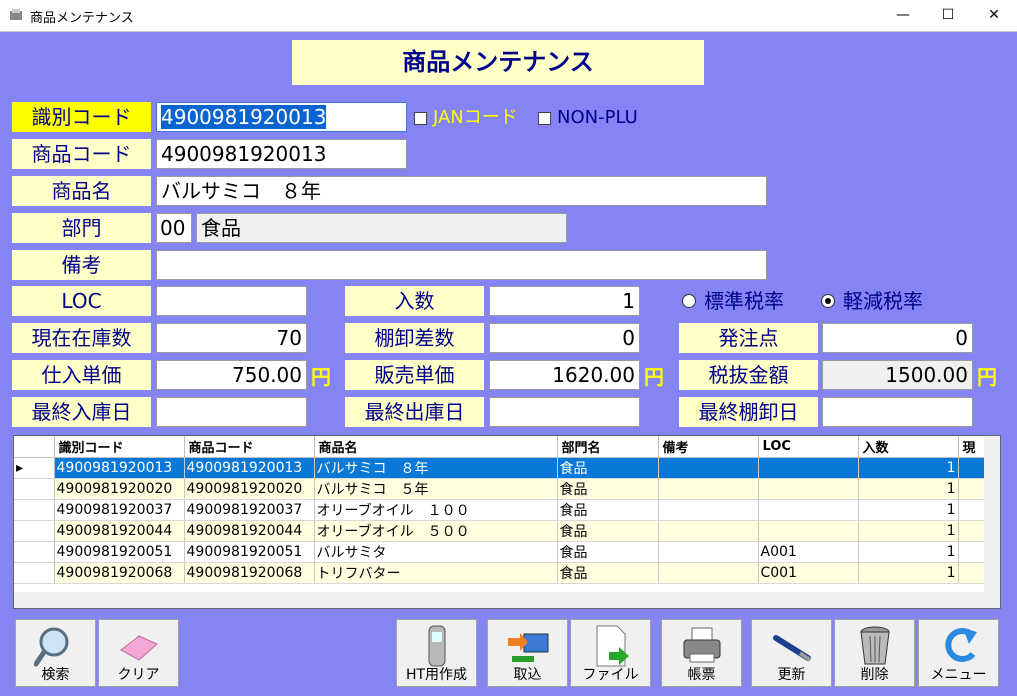 Image resolution: width=1017 pixels, height=696 pixels. Describe the element at coordinates (436, 552) in the screenshot. I see `table-cell: バルサミタ` at that location.